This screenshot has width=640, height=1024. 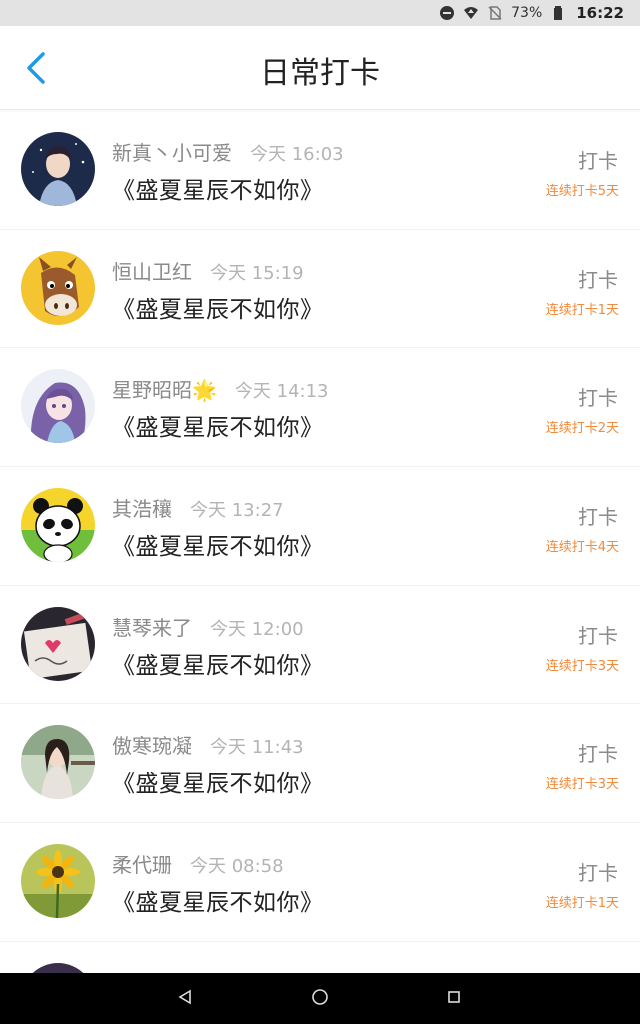 What do you see at coordinates (164, 388) in the screenshot?
I see `username: 星野昭昭🌟` at bounding box center [164, 388].